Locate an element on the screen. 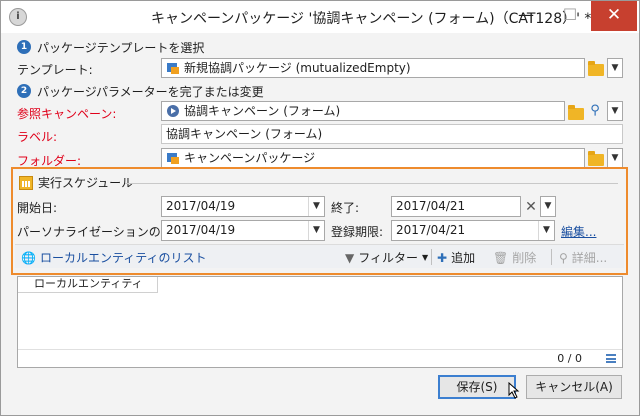 This screenshot has width=640, height=416. close-button: ✕ is located at coordinates (614, 16).